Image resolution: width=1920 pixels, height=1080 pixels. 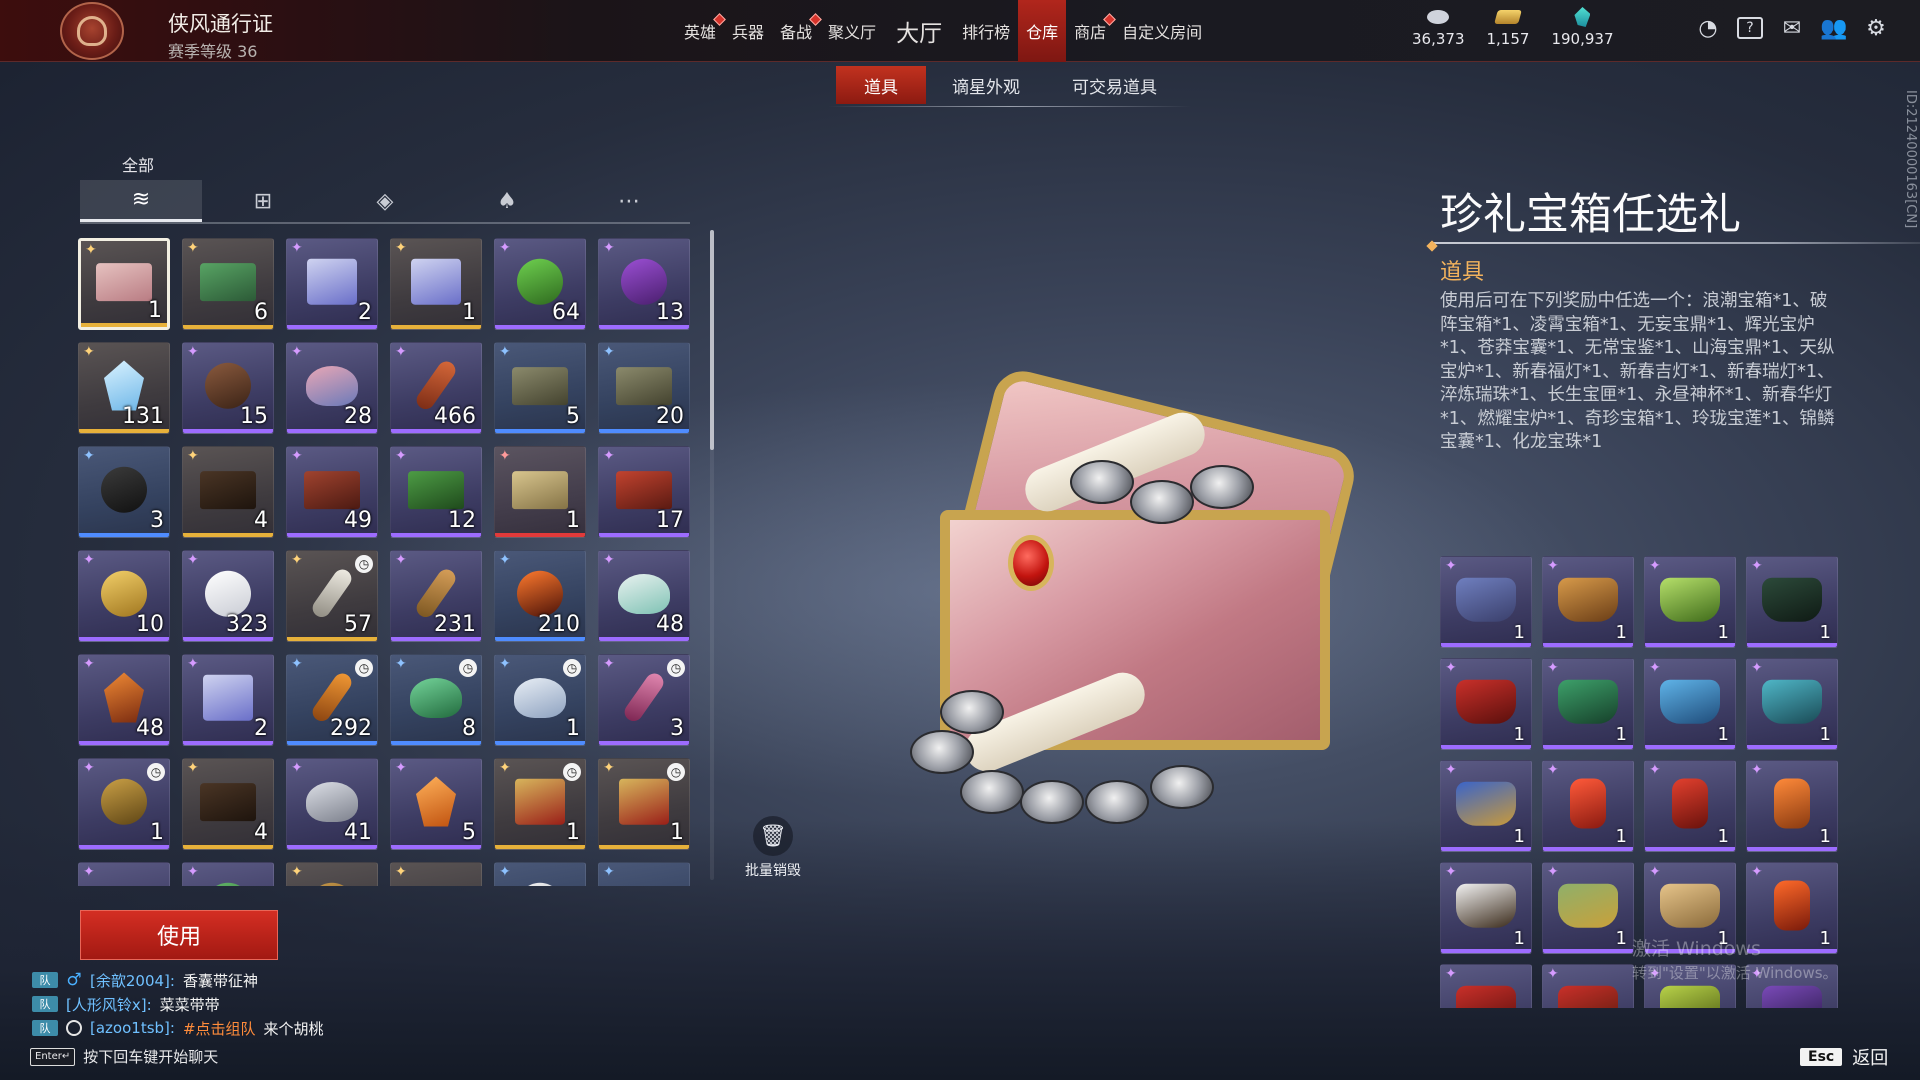 I want to click on chat-sender: [余歆2004]:, so click(x=132, y=980).